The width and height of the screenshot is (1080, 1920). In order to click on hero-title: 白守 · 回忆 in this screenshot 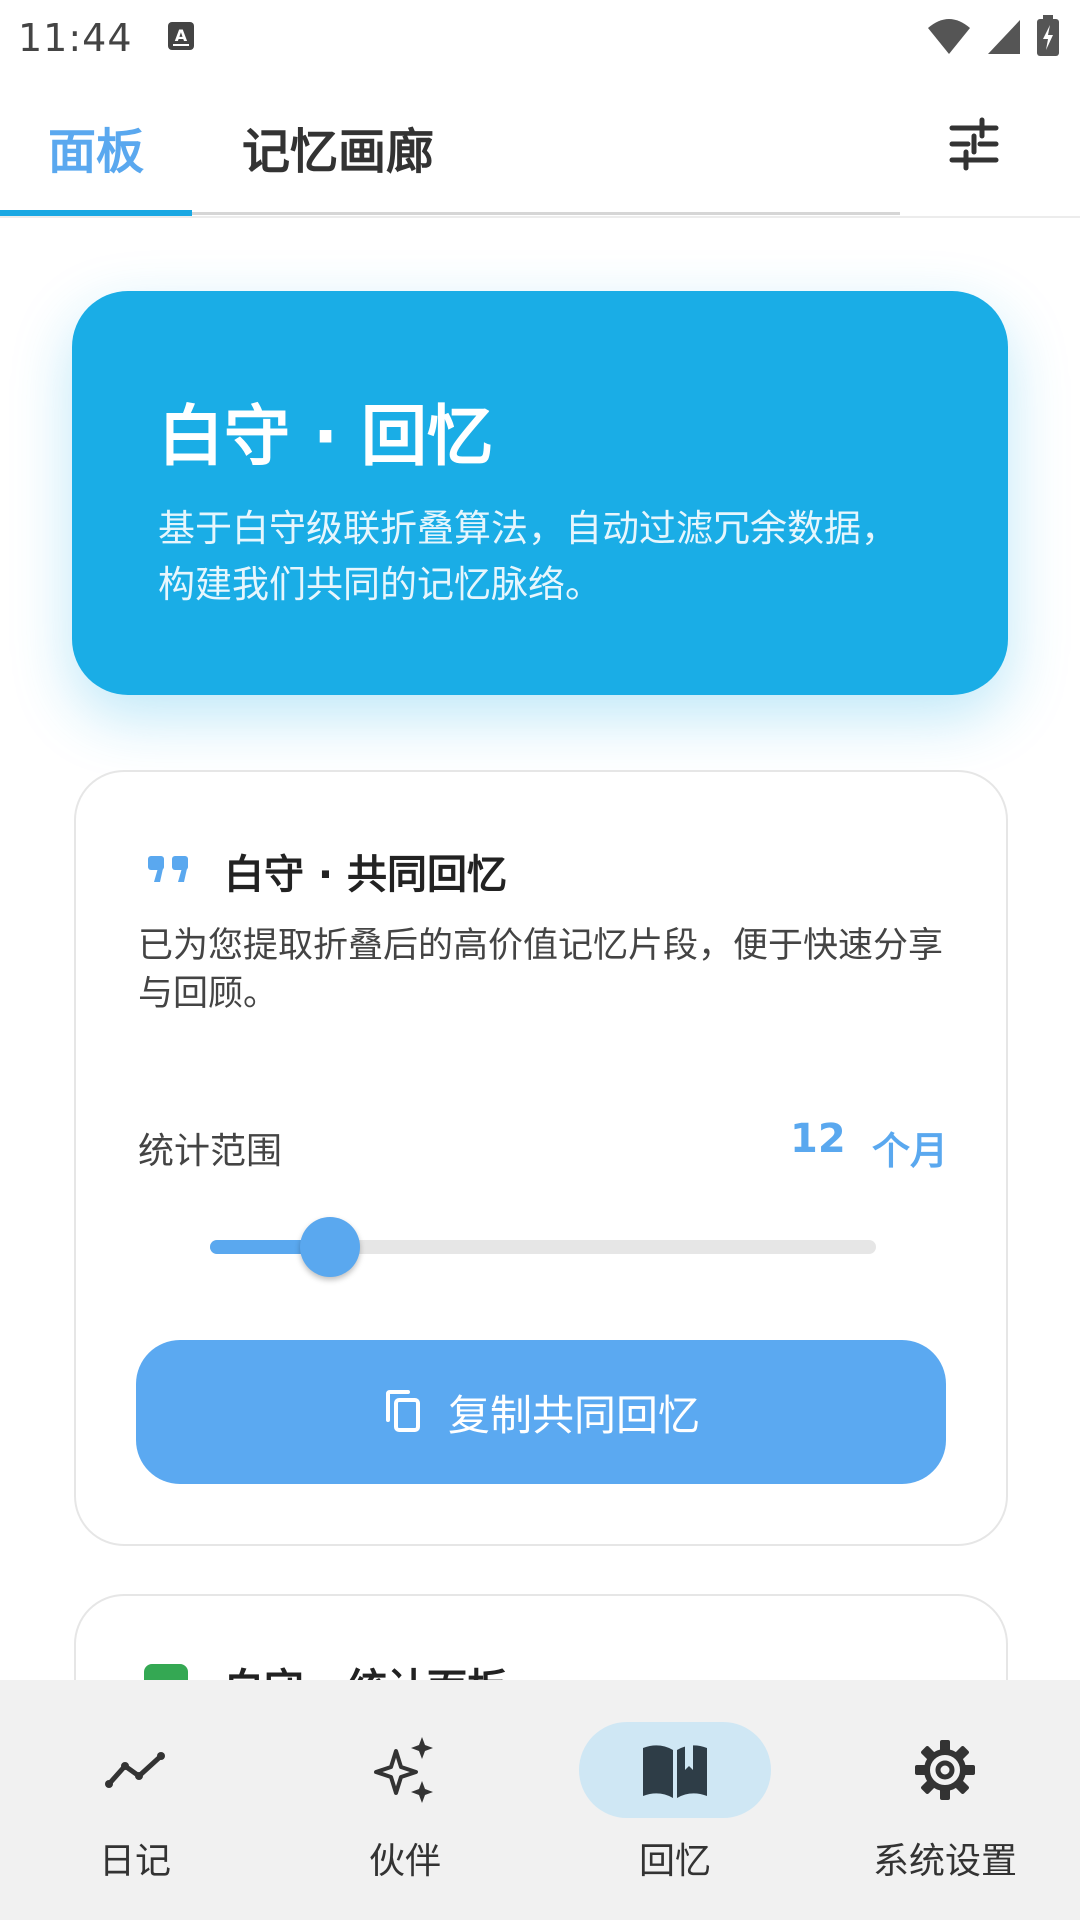, I will do `click(326, 436)`.